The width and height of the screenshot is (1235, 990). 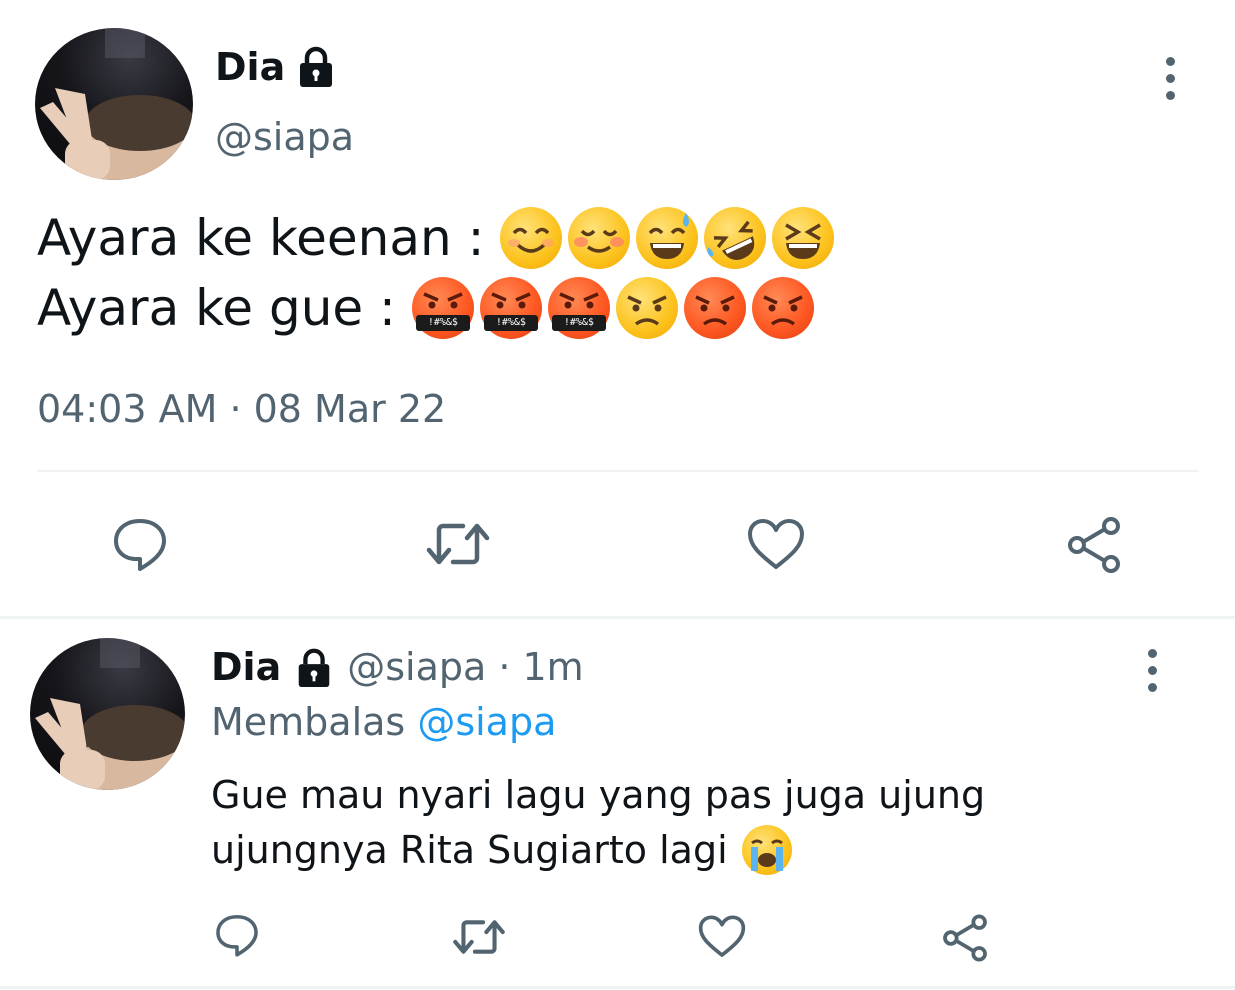 I want to click on replying-to-handle: @siapa, so click(x=486, y=722).